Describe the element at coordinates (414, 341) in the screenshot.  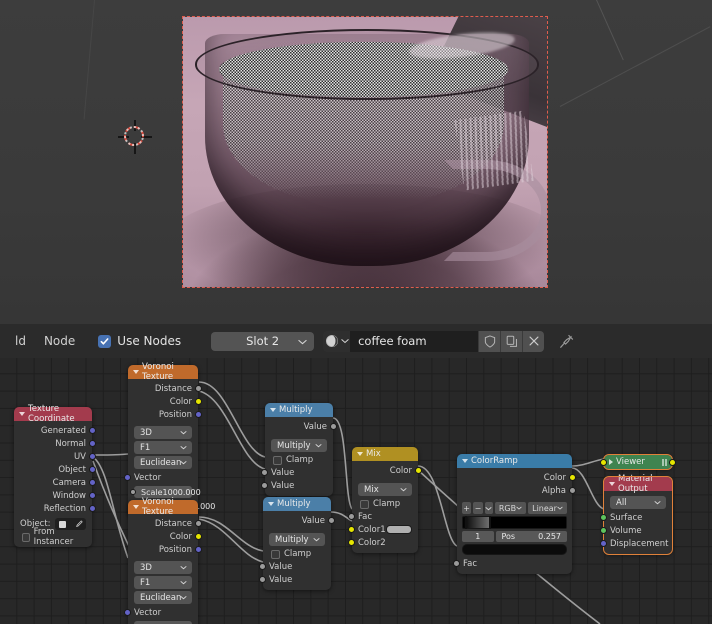
I see `material-name-field: coffee foam` at that location.